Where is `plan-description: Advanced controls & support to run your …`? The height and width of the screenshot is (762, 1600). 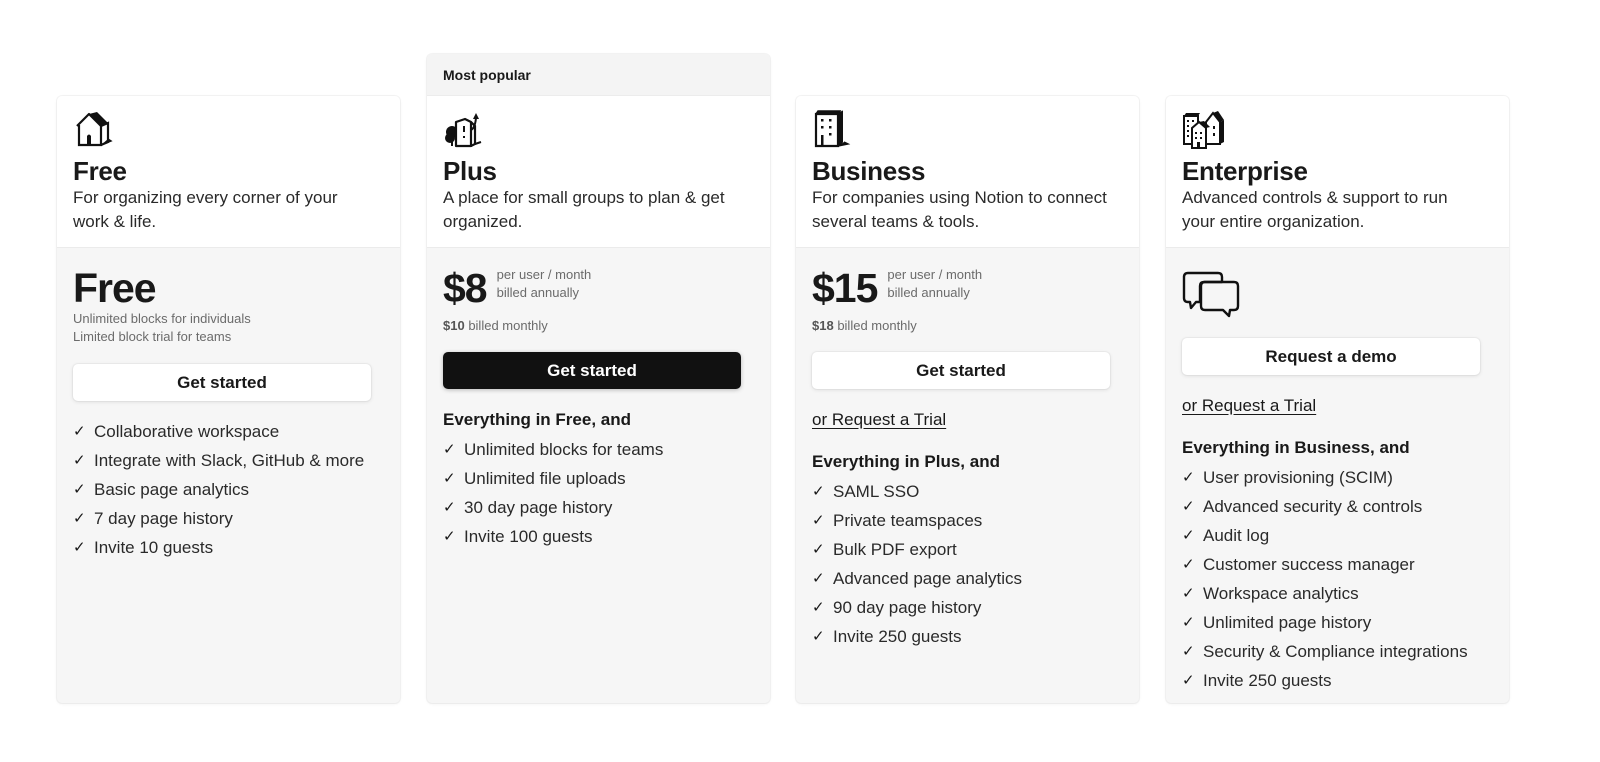 plan-description: Advanced controls & support to run your … is located at coordinates (1315, 209).